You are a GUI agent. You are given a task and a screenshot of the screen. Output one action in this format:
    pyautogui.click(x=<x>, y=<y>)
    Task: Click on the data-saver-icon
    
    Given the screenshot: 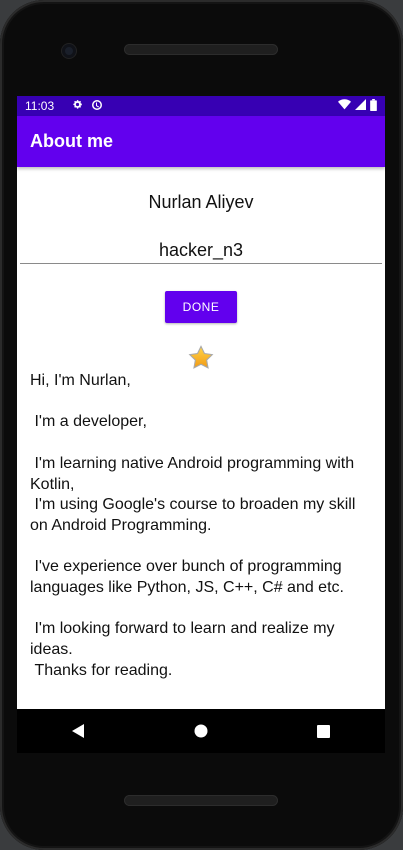 What is the action you would take?
    pyautogui.click(x=97, y=106)
    